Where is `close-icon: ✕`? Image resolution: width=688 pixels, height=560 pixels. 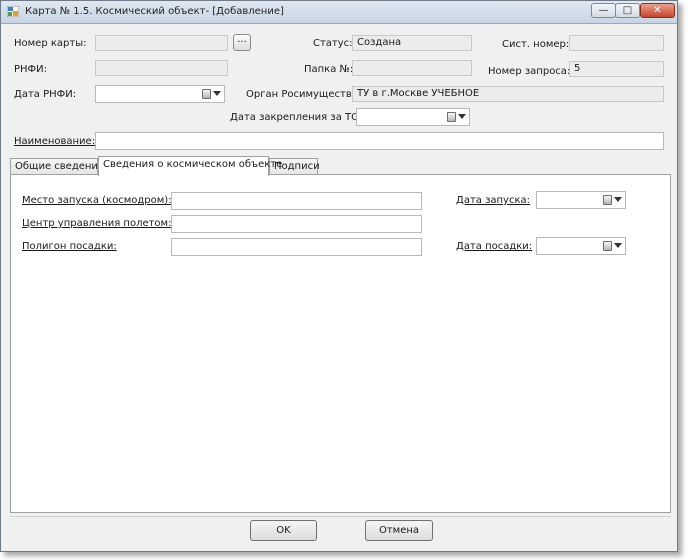 close-icon: ✕ is located at coordinates (657, 10).